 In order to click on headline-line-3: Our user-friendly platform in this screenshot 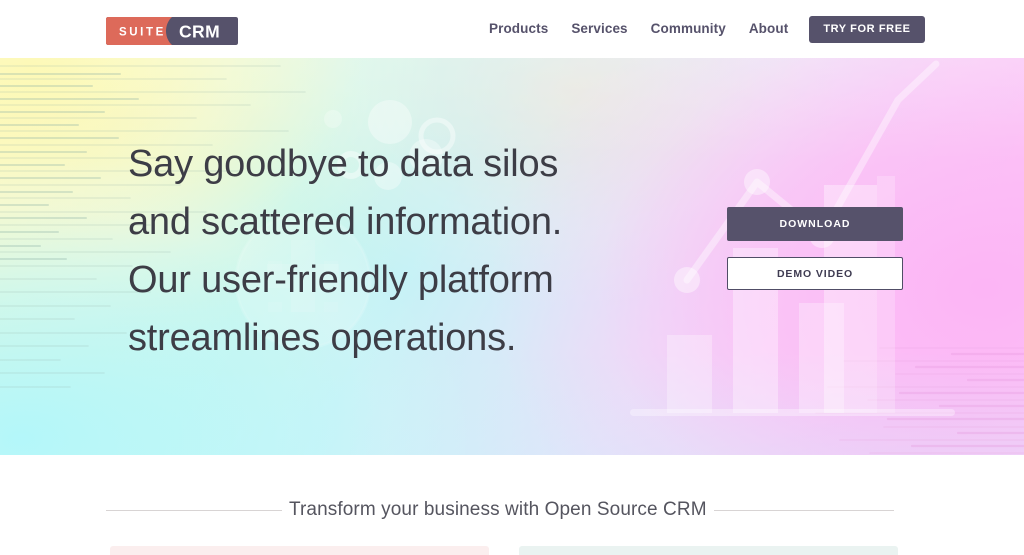, I will do `click(341, 280)`.